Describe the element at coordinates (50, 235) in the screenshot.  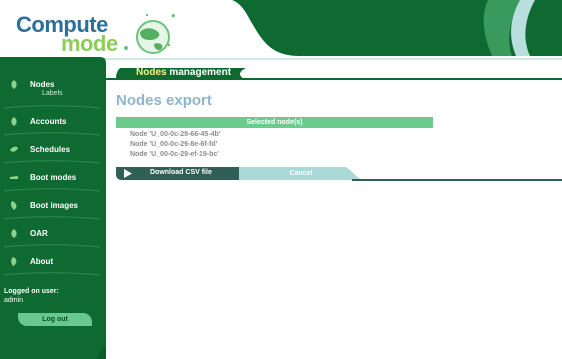
I see `sidebar-item-oar: OAR` at that location.